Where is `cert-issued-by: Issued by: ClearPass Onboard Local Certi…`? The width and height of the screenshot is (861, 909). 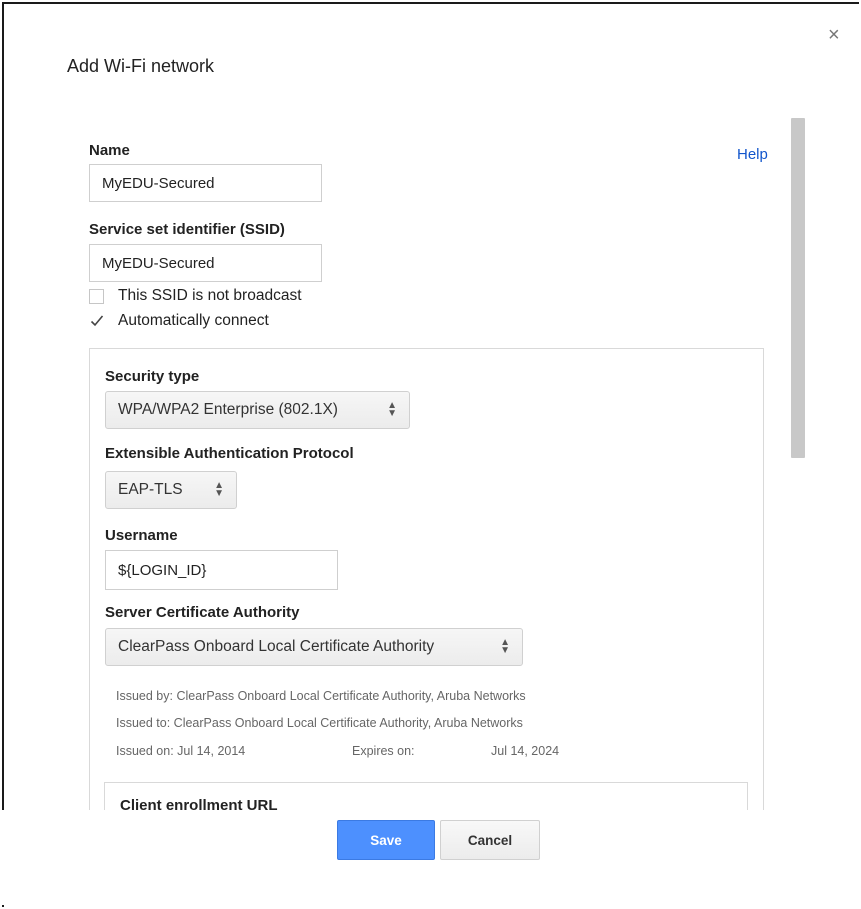 cert-issued-by: Issued by: ClearPass Onboard Local Certi… is located at coordinates (321, 696).